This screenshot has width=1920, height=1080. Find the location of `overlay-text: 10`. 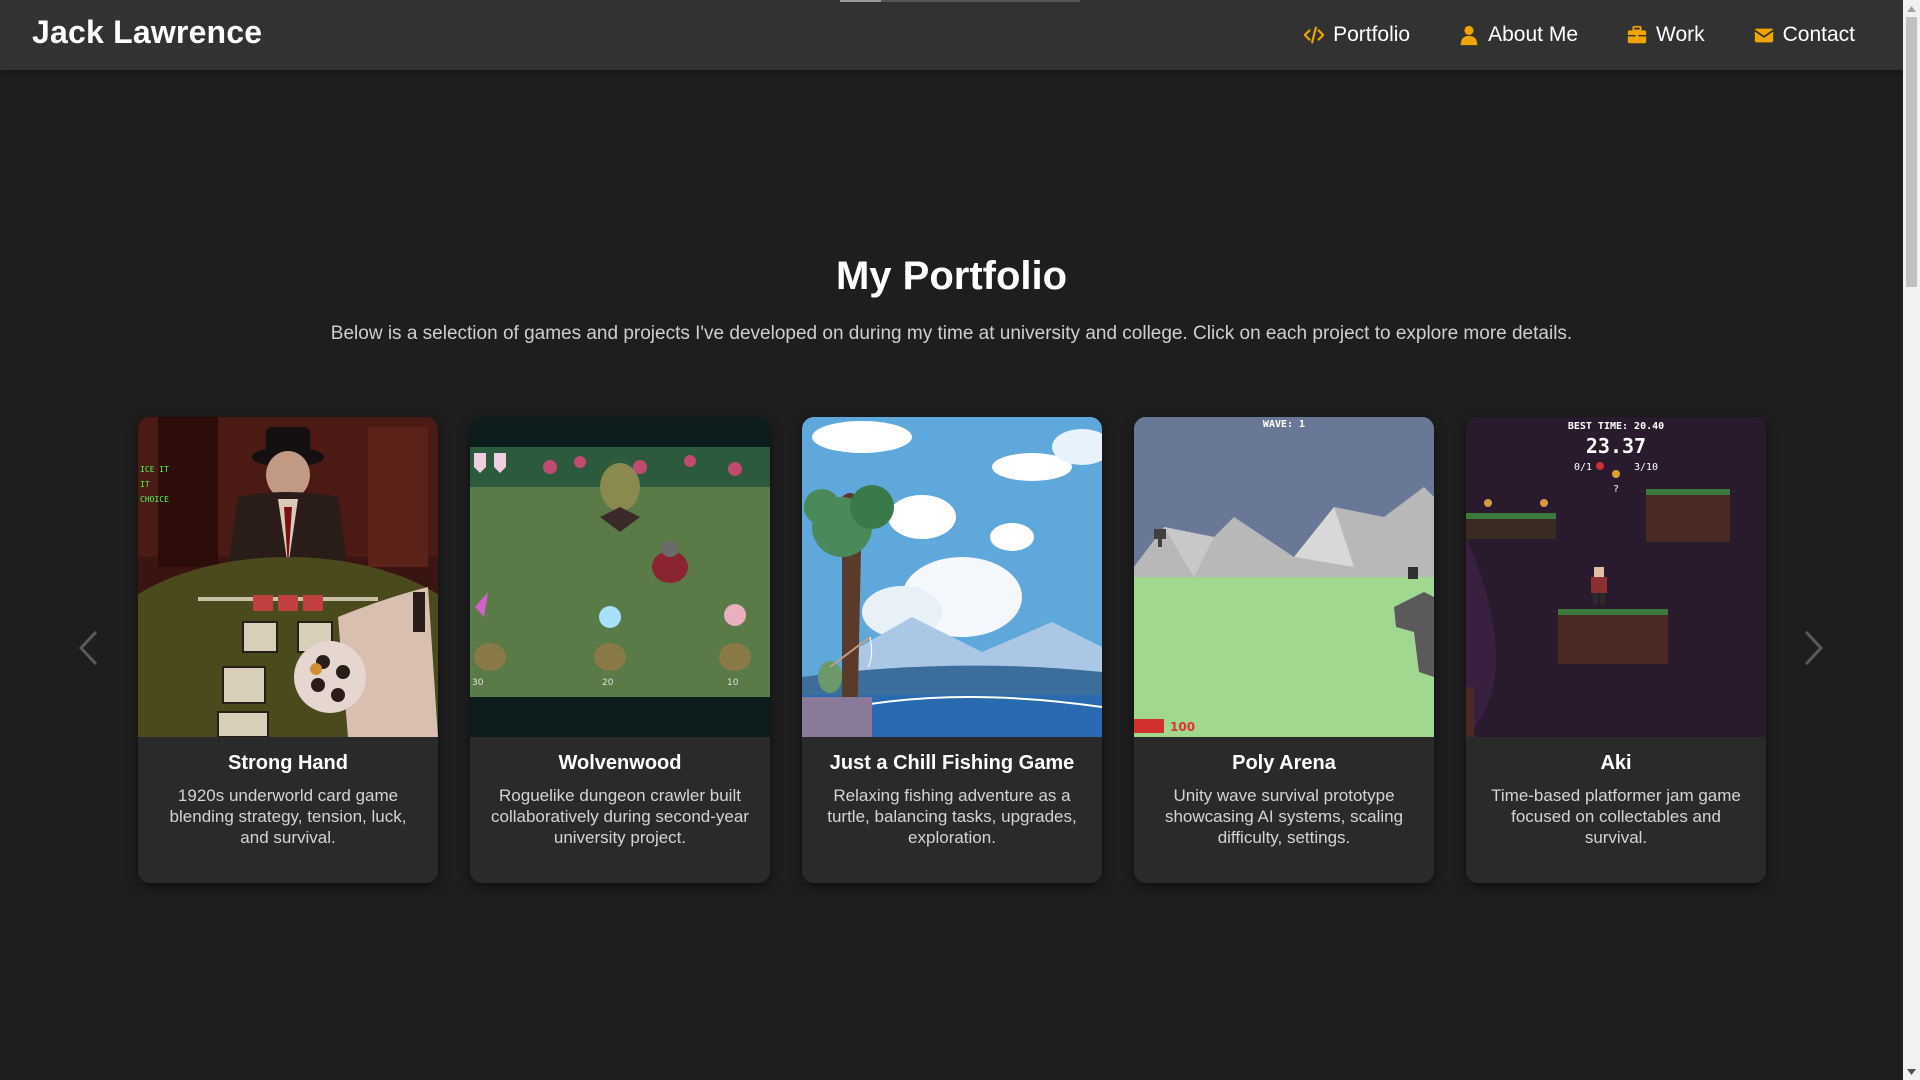

overlay-text: 10 is located at coordinates (733, 683).